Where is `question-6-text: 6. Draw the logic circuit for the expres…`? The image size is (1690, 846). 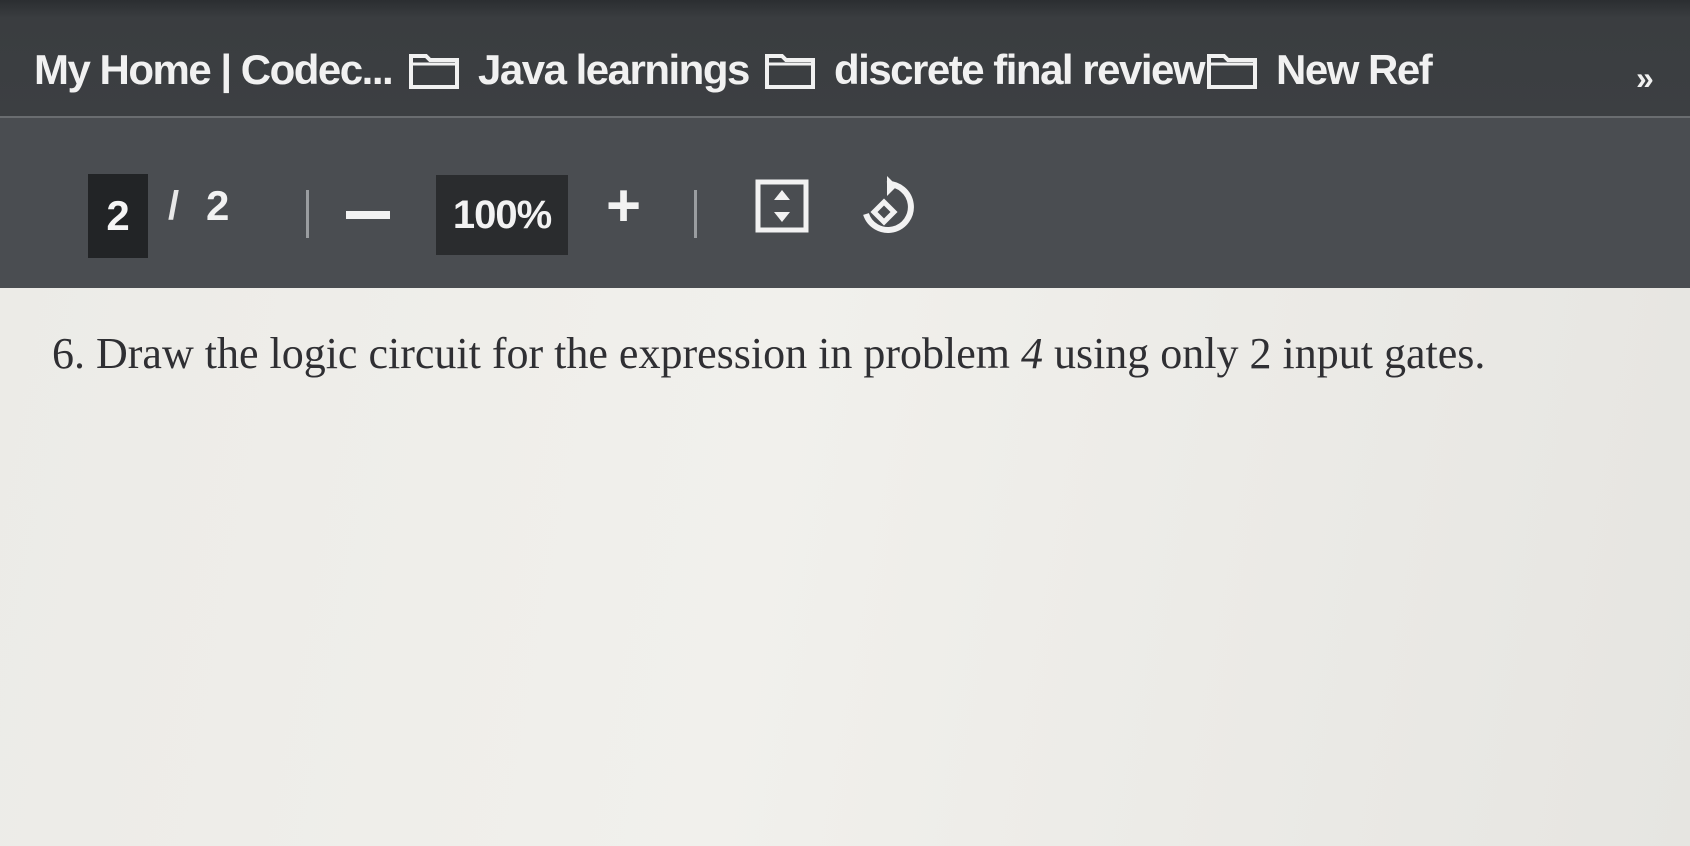 question-6-text: 6. Draw the logic circuit for the expres… is located at coordinates (768, 353).